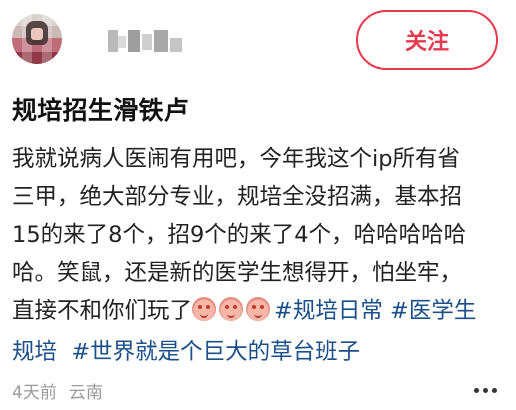 This screenshot has width=516, height=410. I want to click on user-avatar-icon, so click(37, 39).